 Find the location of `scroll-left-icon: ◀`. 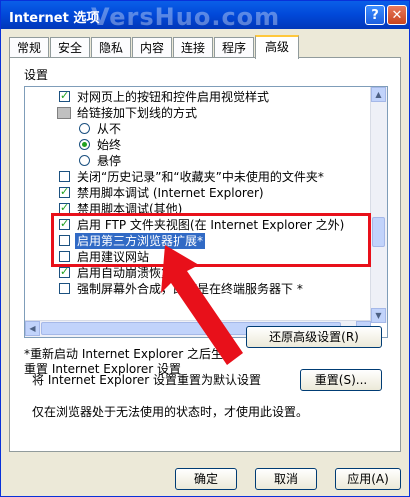

scroll-left-icon: ◀ is located at coordinates (32, 328).